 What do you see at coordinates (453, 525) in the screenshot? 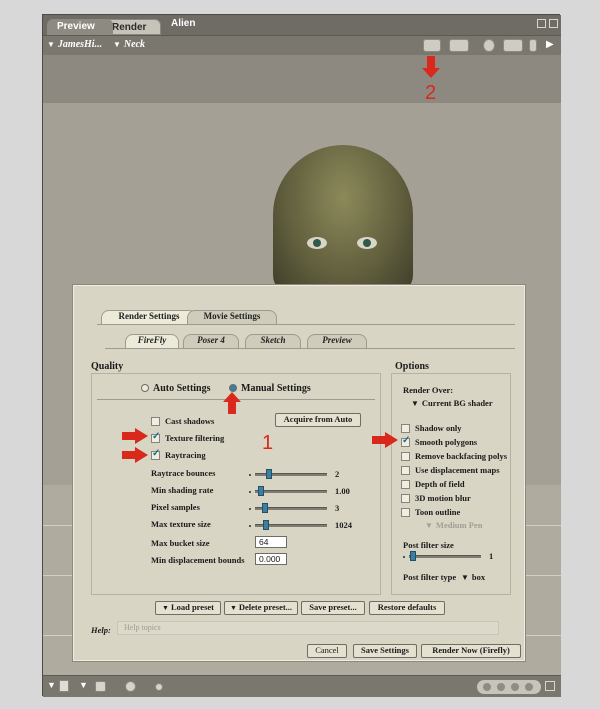
I see `toon-style-dropdown: ▼ Medium Pen` at bounding box center [453, 525].